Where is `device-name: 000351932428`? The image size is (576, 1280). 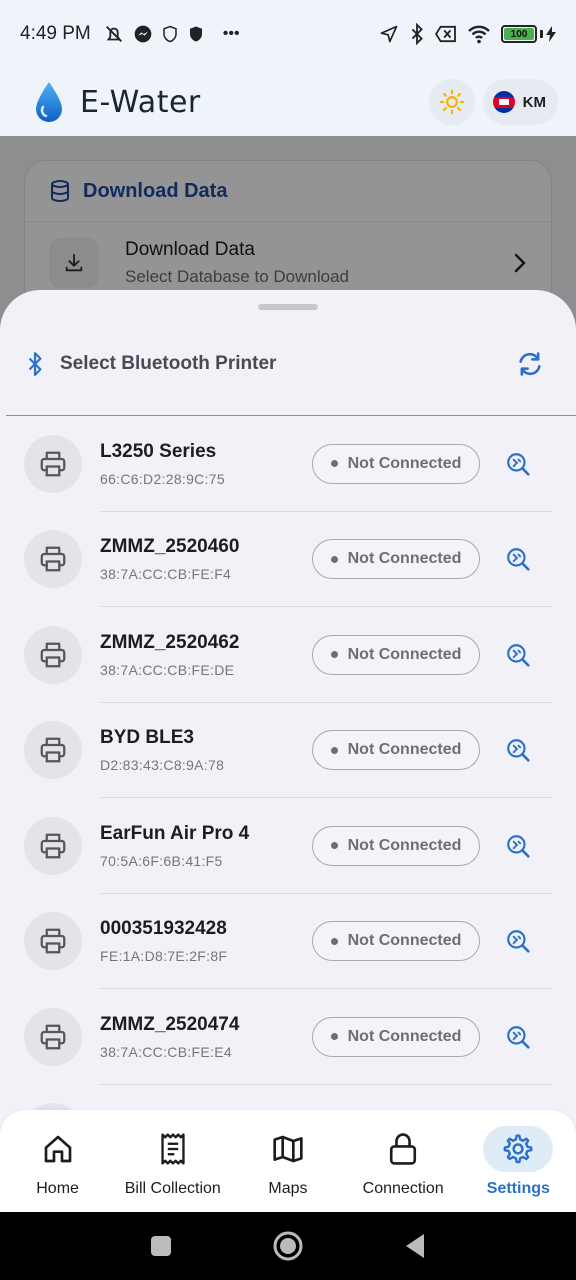 device-name: 000351932428 is located at coordinates (163, 929).